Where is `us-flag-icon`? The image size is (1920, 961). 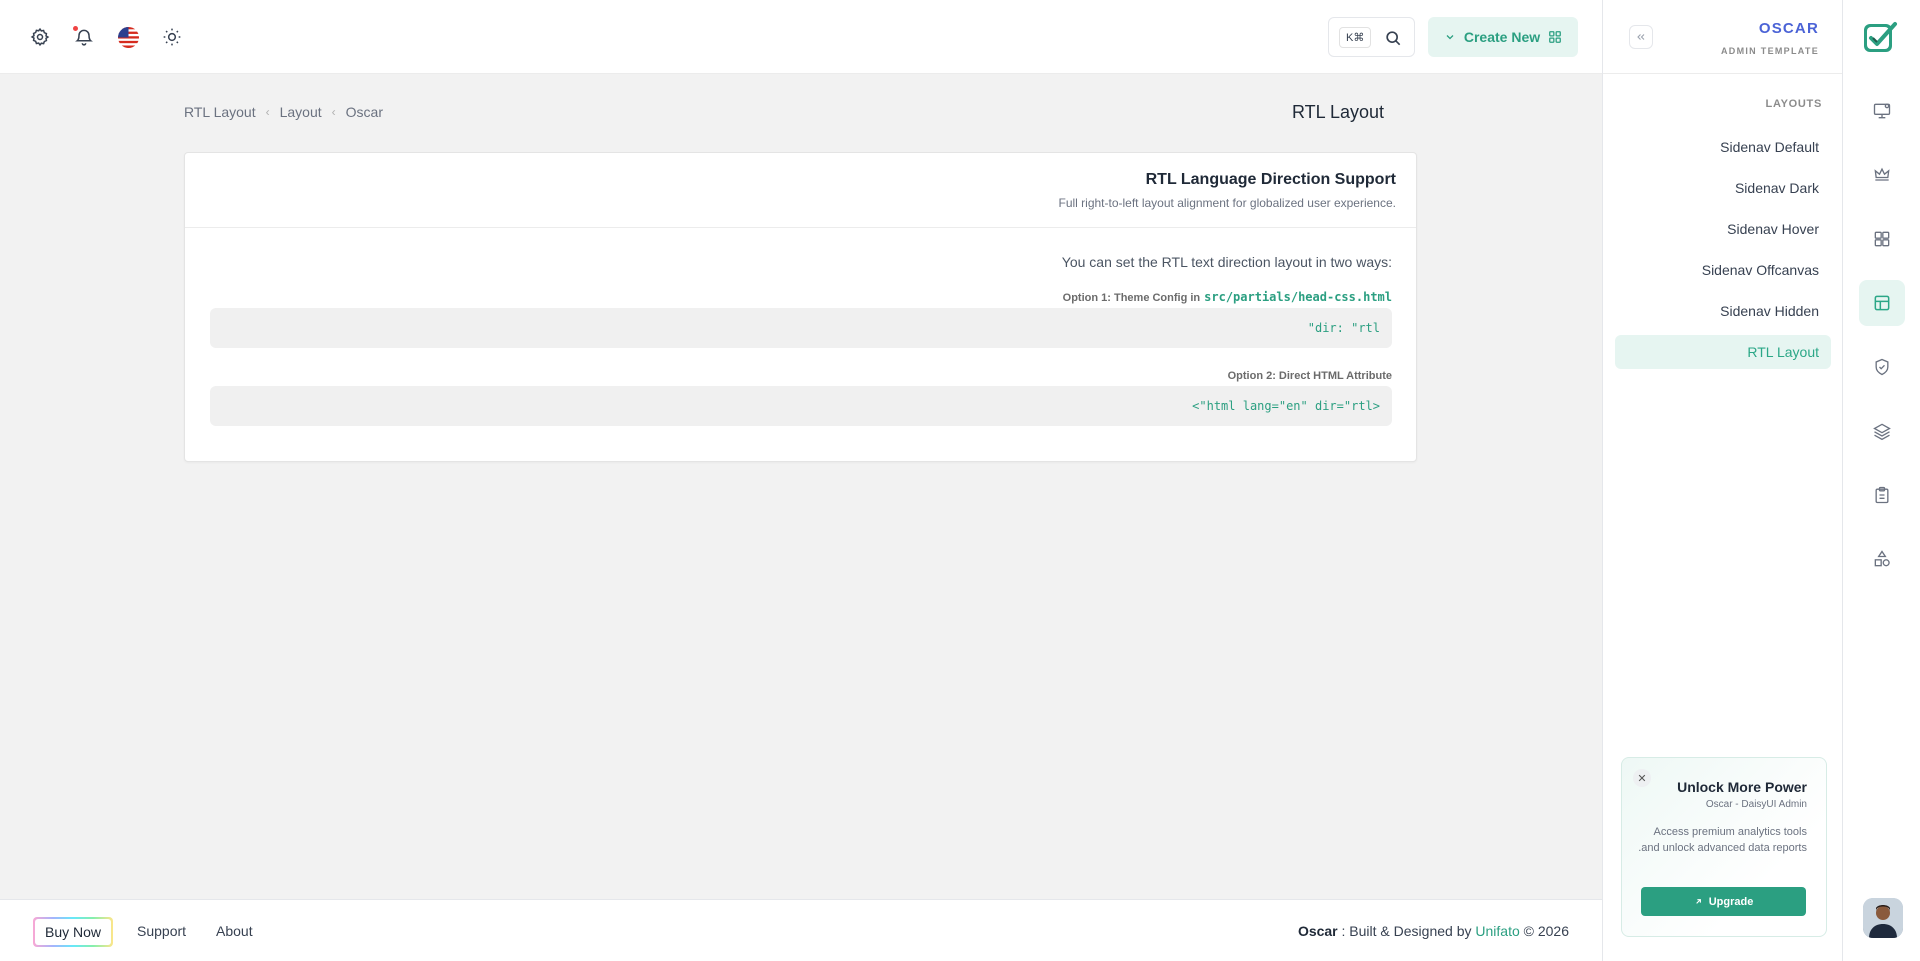 us-flag-icon is located at coordinates (128, 37).